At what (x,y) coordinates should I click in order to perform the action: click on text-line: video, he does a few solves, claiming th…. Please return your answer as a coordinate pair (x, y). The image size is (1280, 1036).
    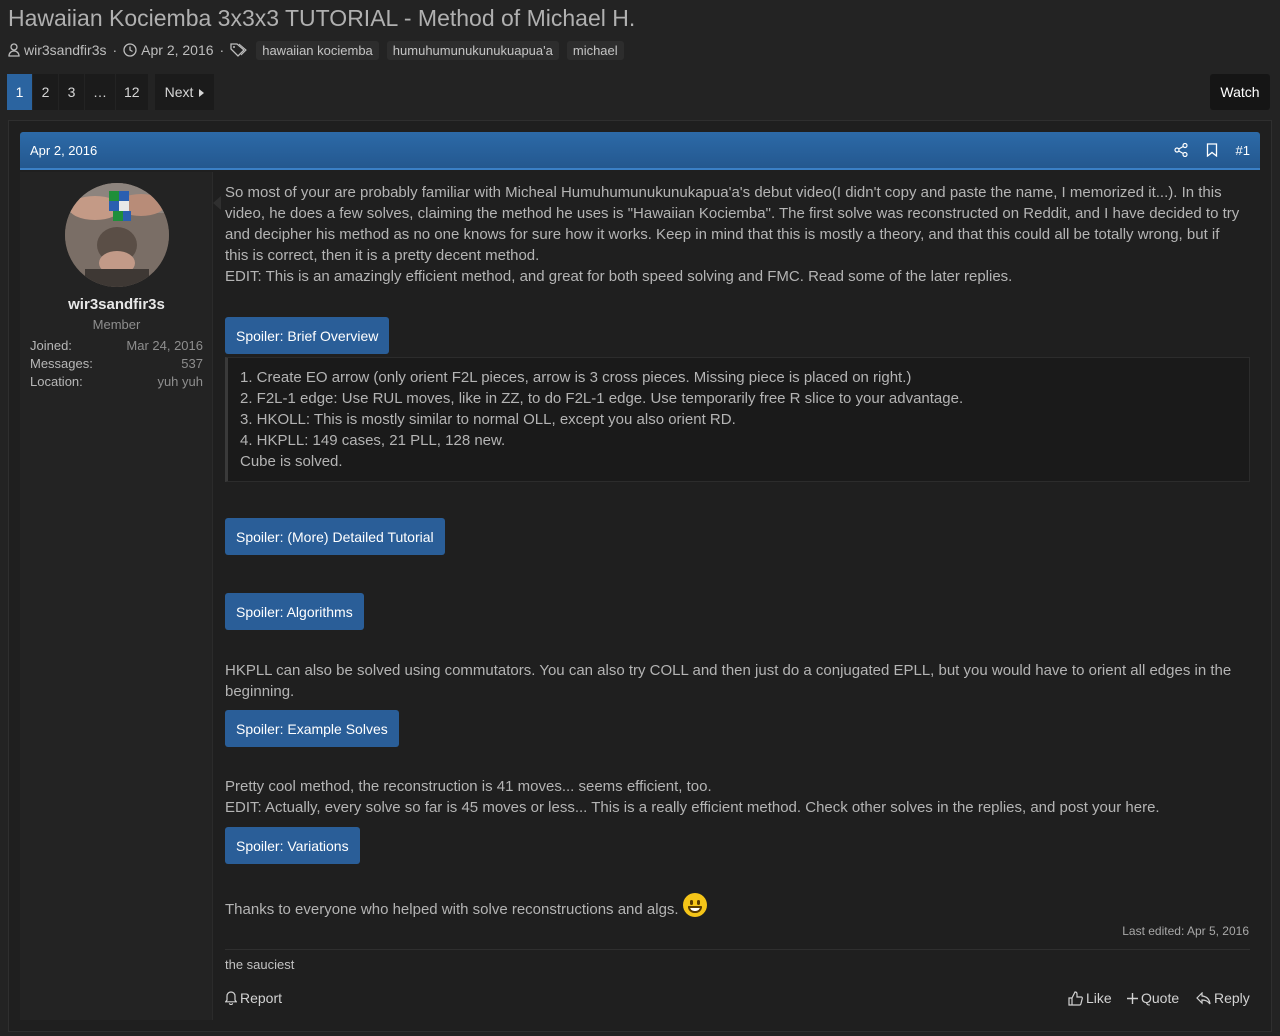
    Looking at the image, I should click on (732, 213).